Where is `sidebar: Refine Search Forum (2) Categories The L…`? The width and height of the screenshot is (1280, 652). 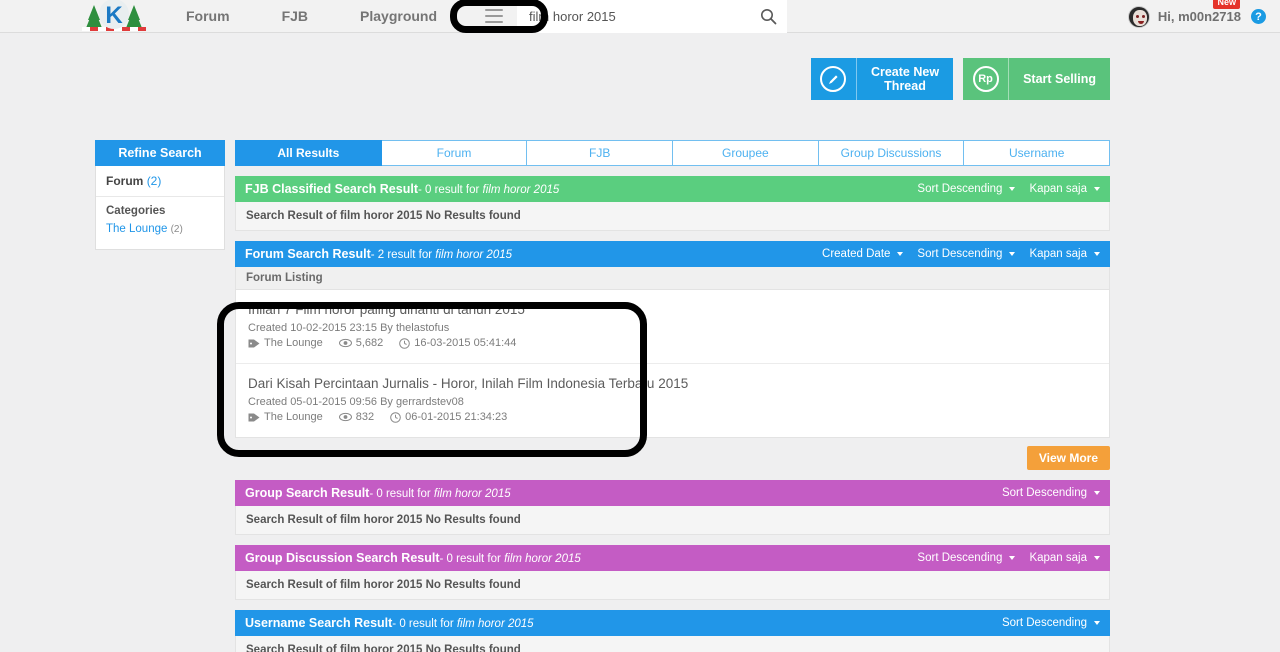
sidebar: Refine Search Forum (2) Categories The L… is located at coordinates (160, 396).